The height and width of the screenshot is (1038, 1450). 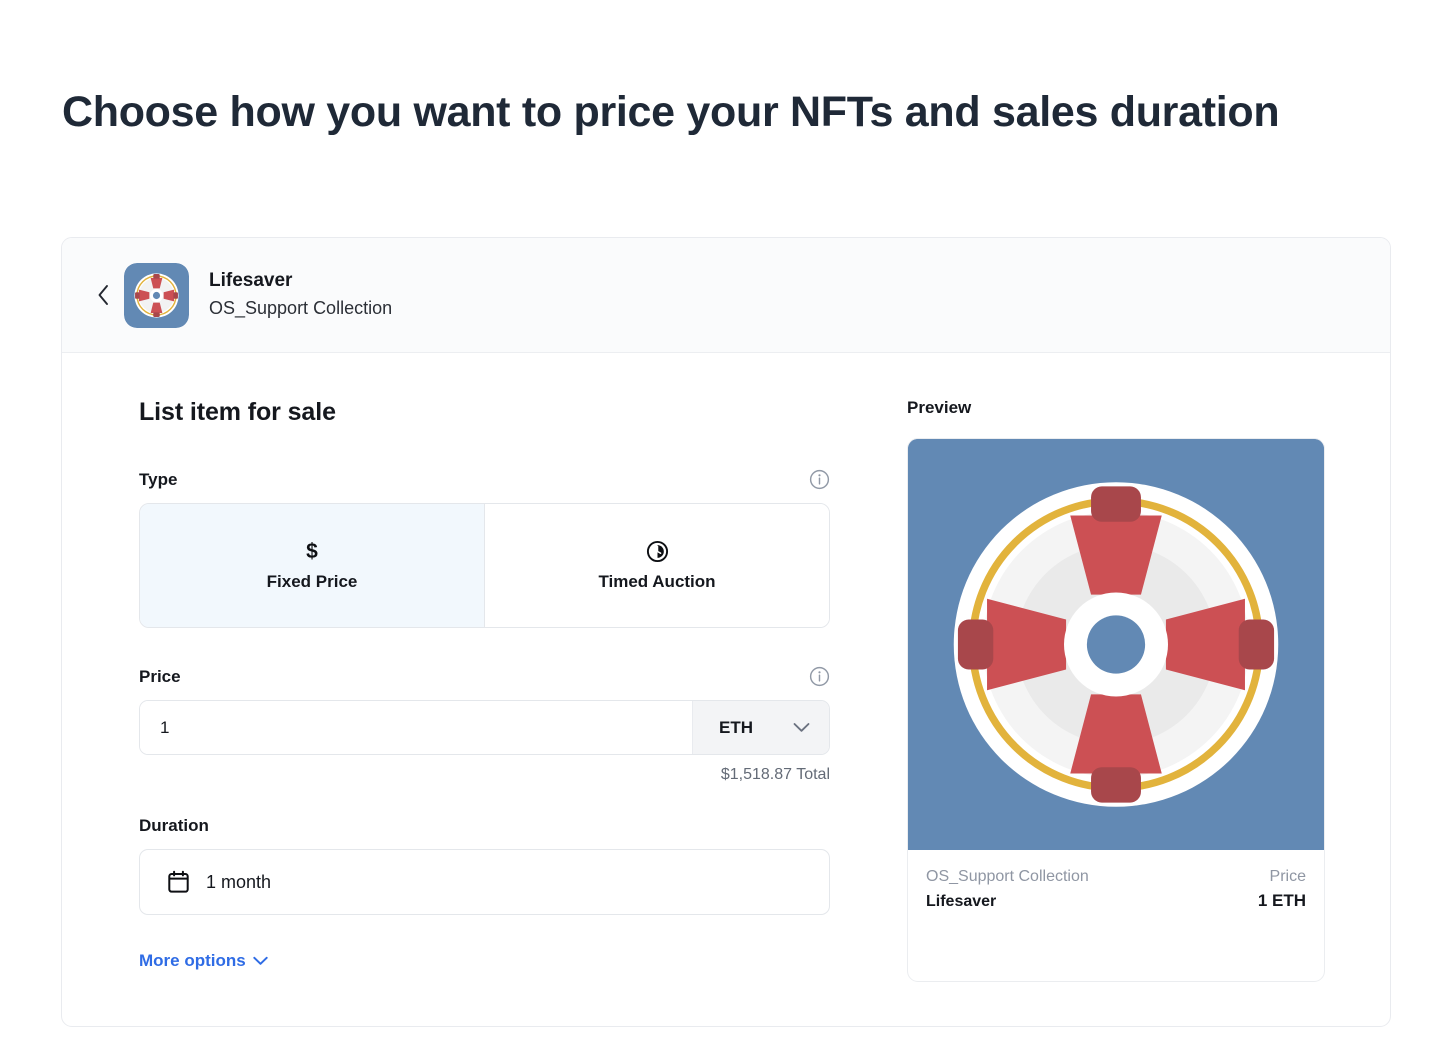 What do you see at coordinates (300, 295) in the screenshot?
I see `header-text-group: Lifesaver OS_Support Collection` at bounding box center [300, 295].